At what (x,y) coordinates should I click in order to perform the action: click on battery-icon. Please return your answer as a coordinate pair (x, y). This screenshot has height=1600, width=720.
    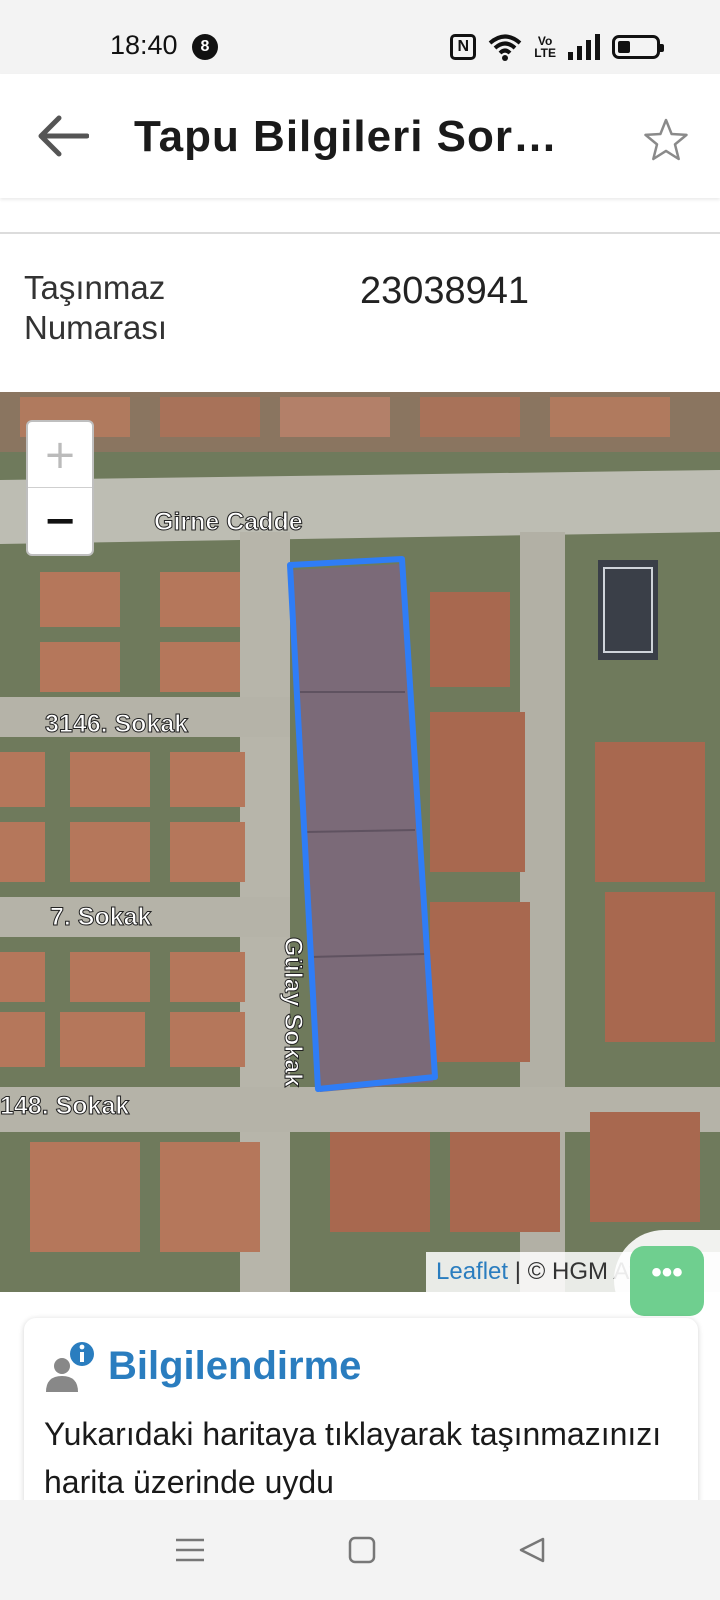
    Looking at the image, I should click on (638, 47).